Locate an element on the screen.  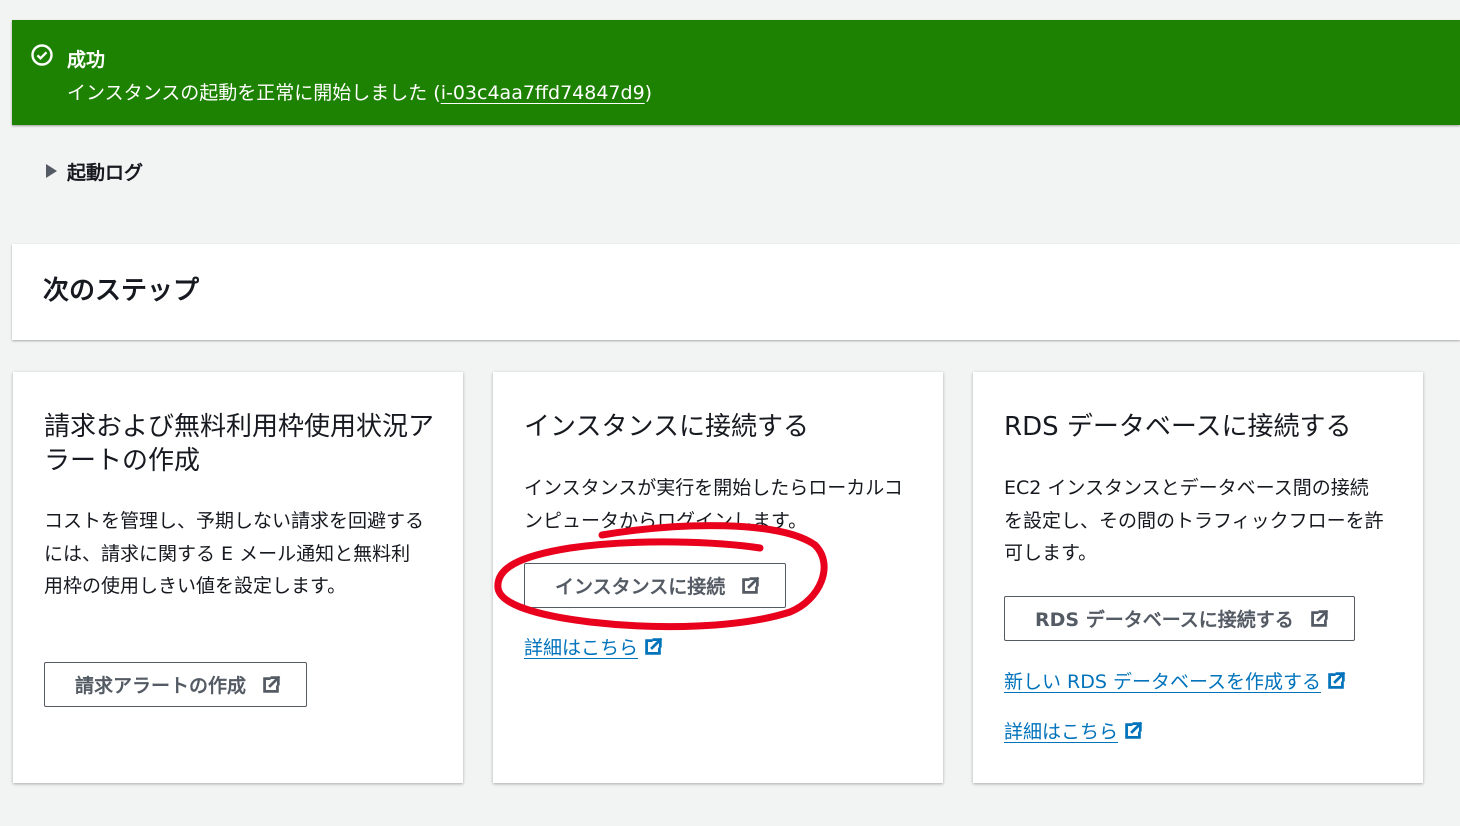
connect-card-title: インスタンスに接続する is located at coordinates (666, 427).